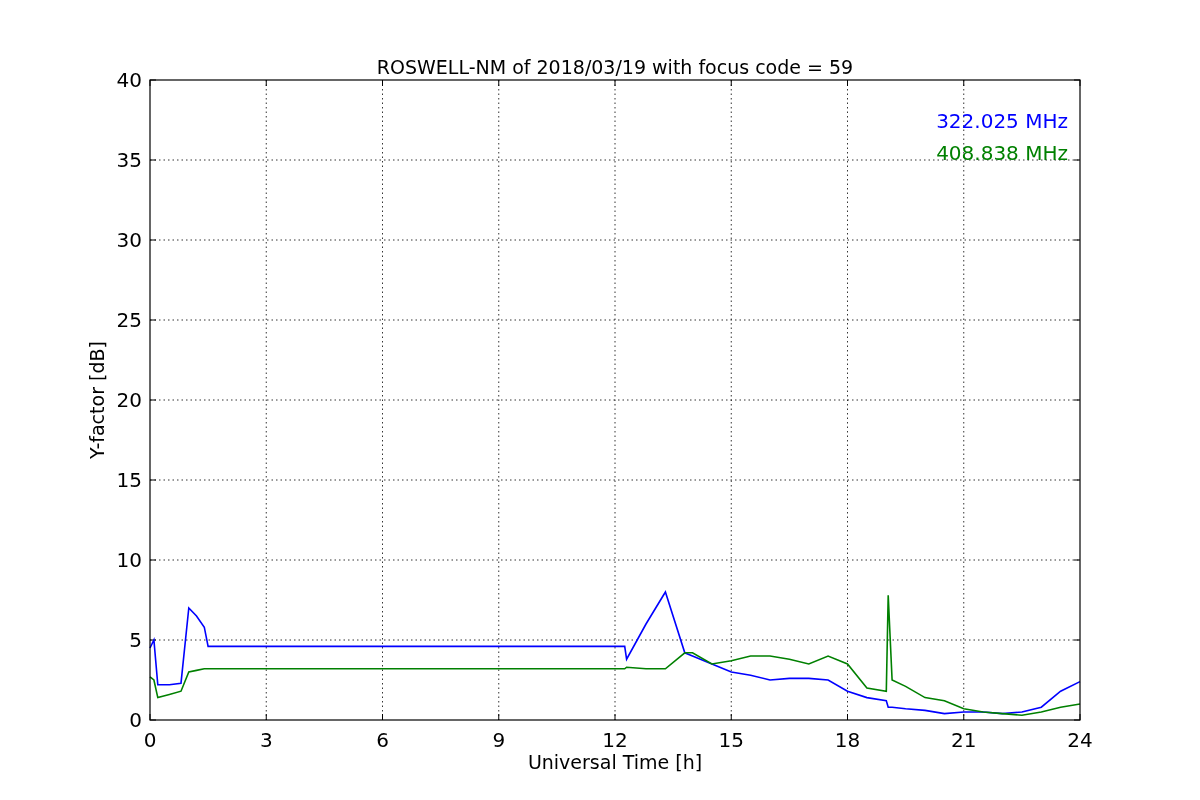 This screenshot has width=1200, height=800. Describe the element at coordinates (499, 740) in the screenshot. I see `tick-label: 9` at that location.